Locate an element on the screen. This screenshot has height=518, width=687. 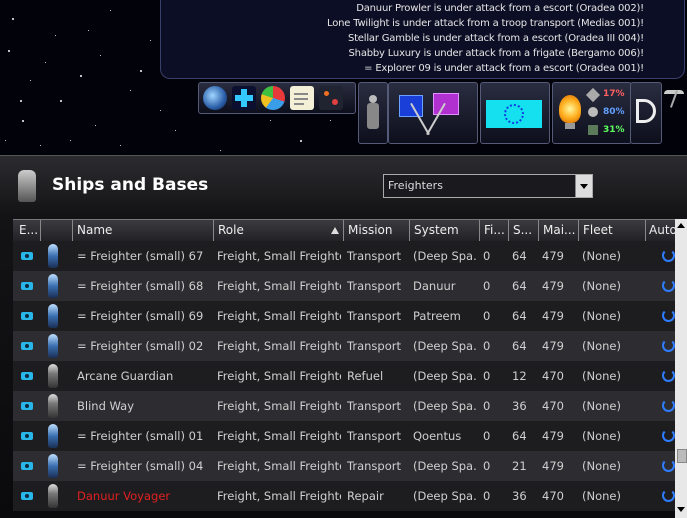
globe-icon is located at coordinates (215, 98).